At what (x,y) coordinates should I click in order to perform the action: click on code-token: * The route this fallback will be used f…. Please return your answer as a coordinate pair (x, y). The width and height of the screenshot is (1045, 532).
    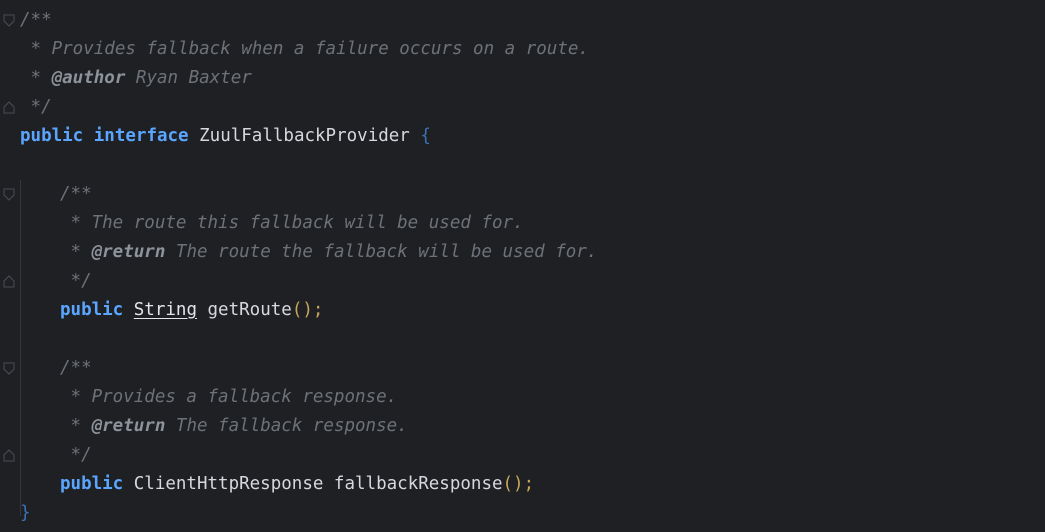
    Looking at the image, I should click on (292, 223).